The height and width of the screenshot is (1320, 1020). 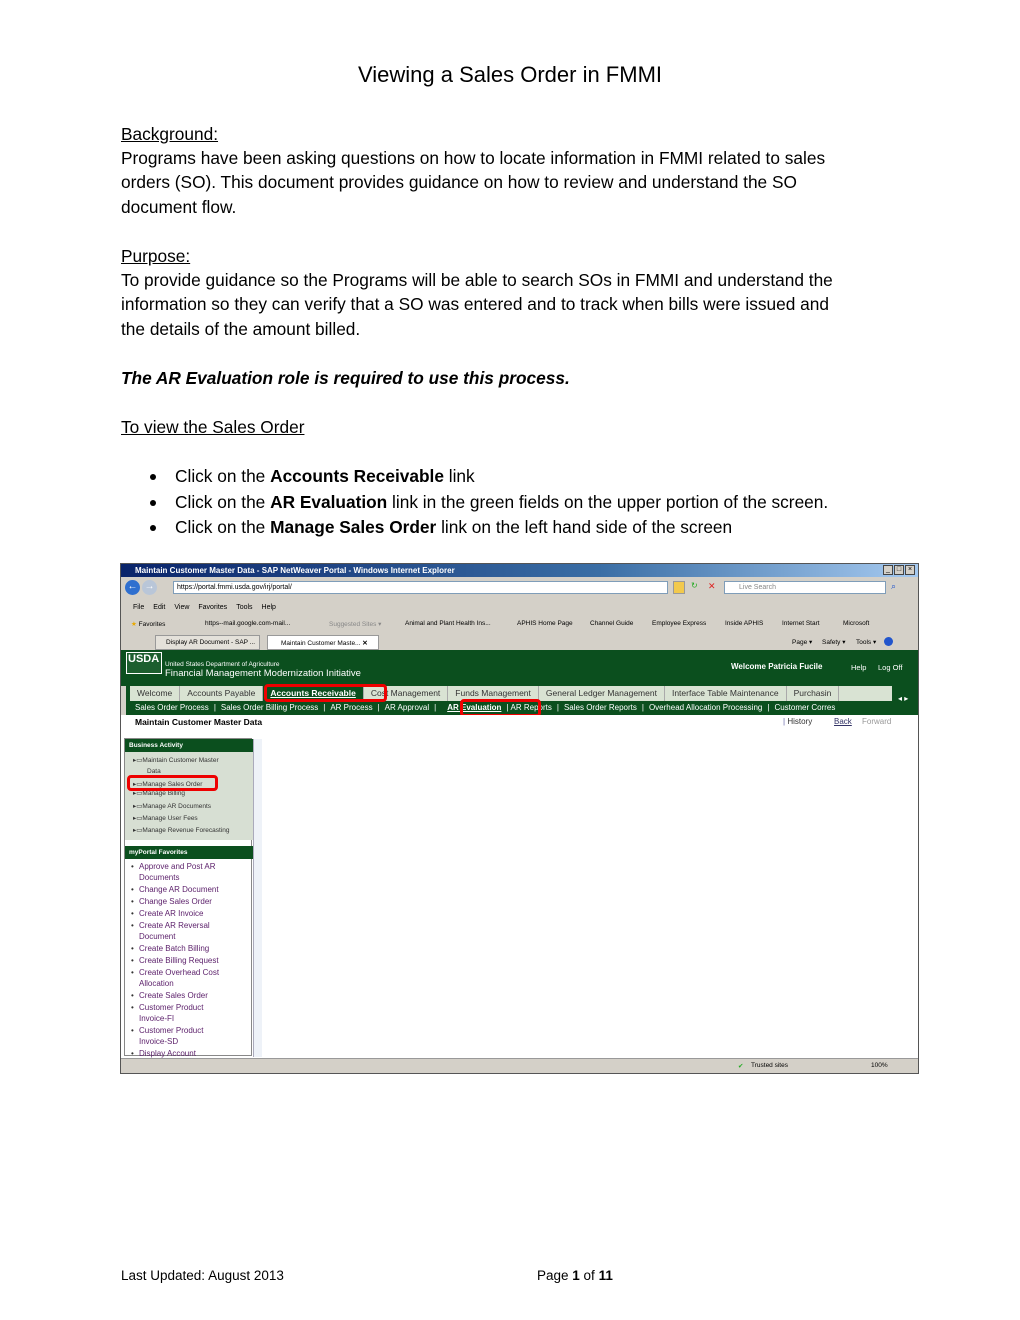 I want to click on background-heading: Background:, so click(x=170, y=134).